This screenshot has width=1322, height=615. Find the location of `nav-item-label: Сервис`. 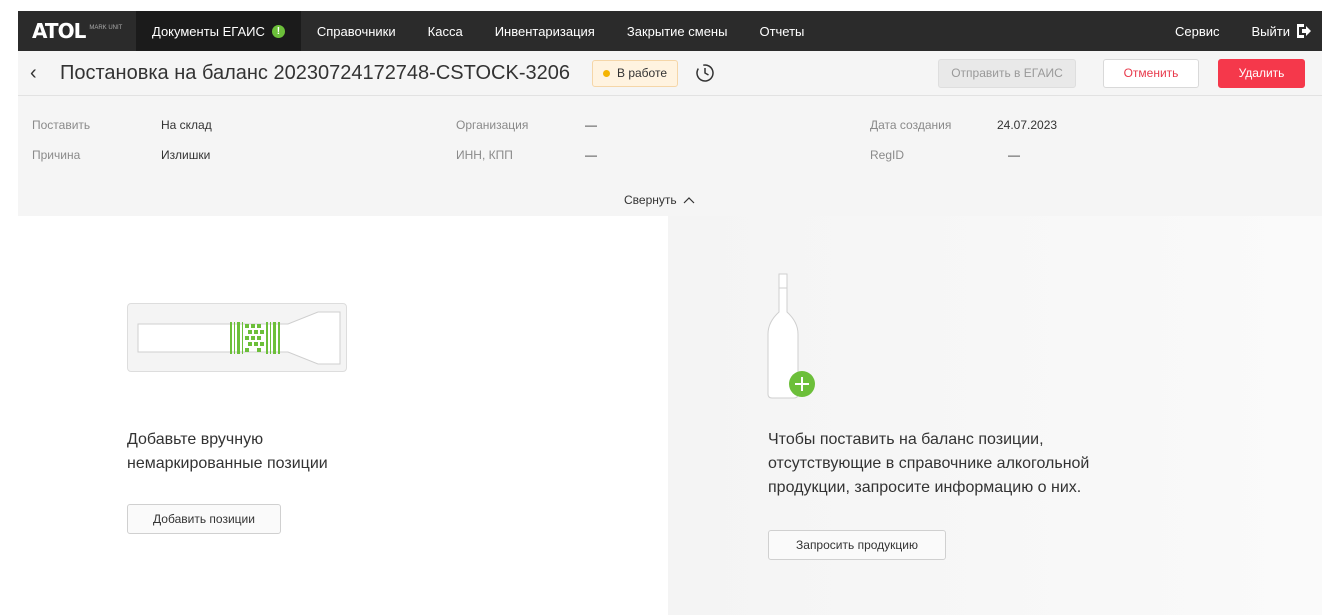

nav-item-label: Сервис is located at coordinates (1197, 31).